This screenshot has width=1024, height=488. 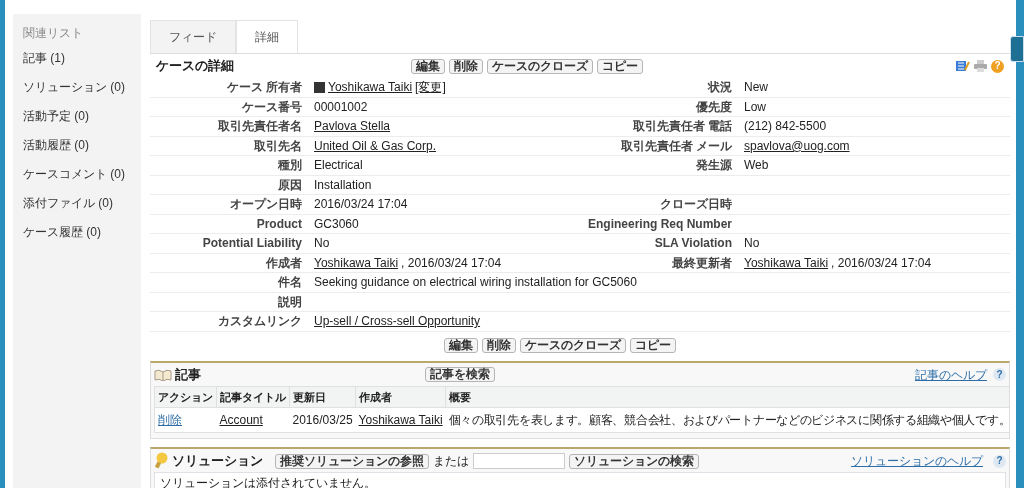 I want to click on related-list-link: 活動予定 (0), so click(x=77, y=116).